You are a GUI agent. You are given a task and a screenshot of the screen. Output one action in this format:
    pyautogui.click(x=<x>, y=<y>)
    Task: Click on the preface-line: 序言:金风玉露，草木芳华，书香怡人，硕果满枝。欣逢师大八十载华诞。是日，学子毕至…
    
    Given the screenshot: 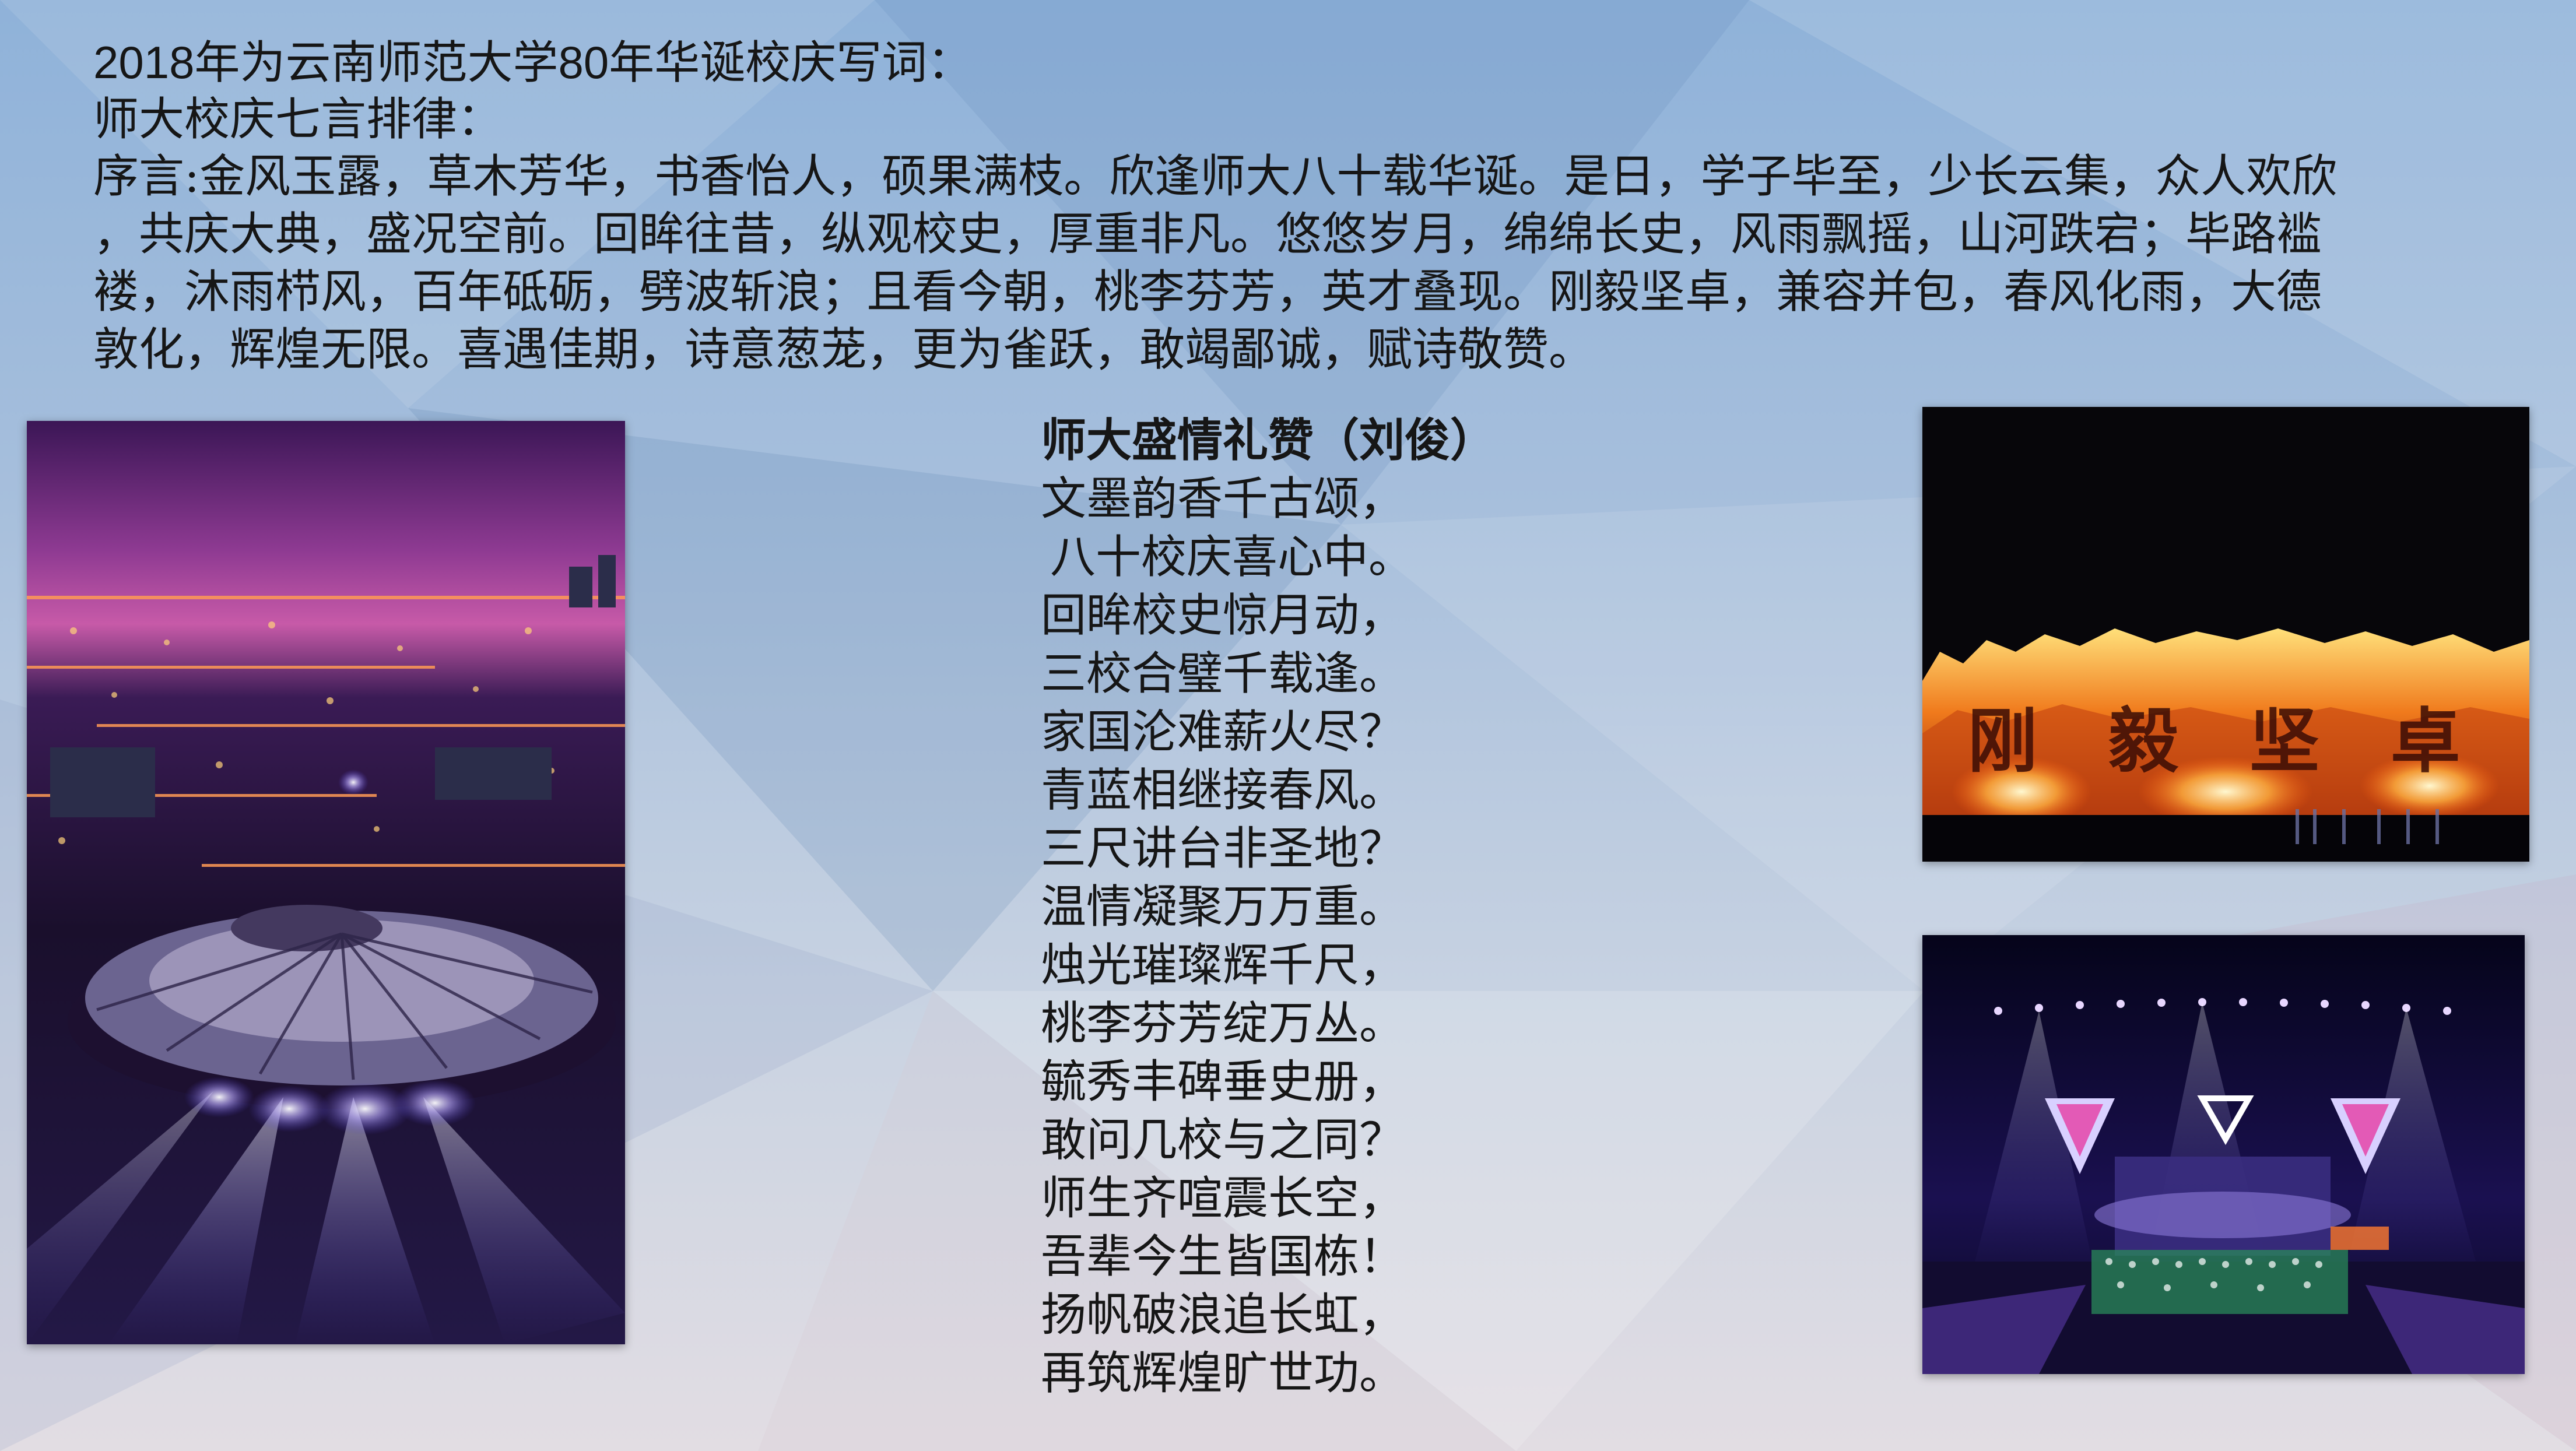 What is the action you would take?
    pyautogui.click(x=1215, y=176)
    